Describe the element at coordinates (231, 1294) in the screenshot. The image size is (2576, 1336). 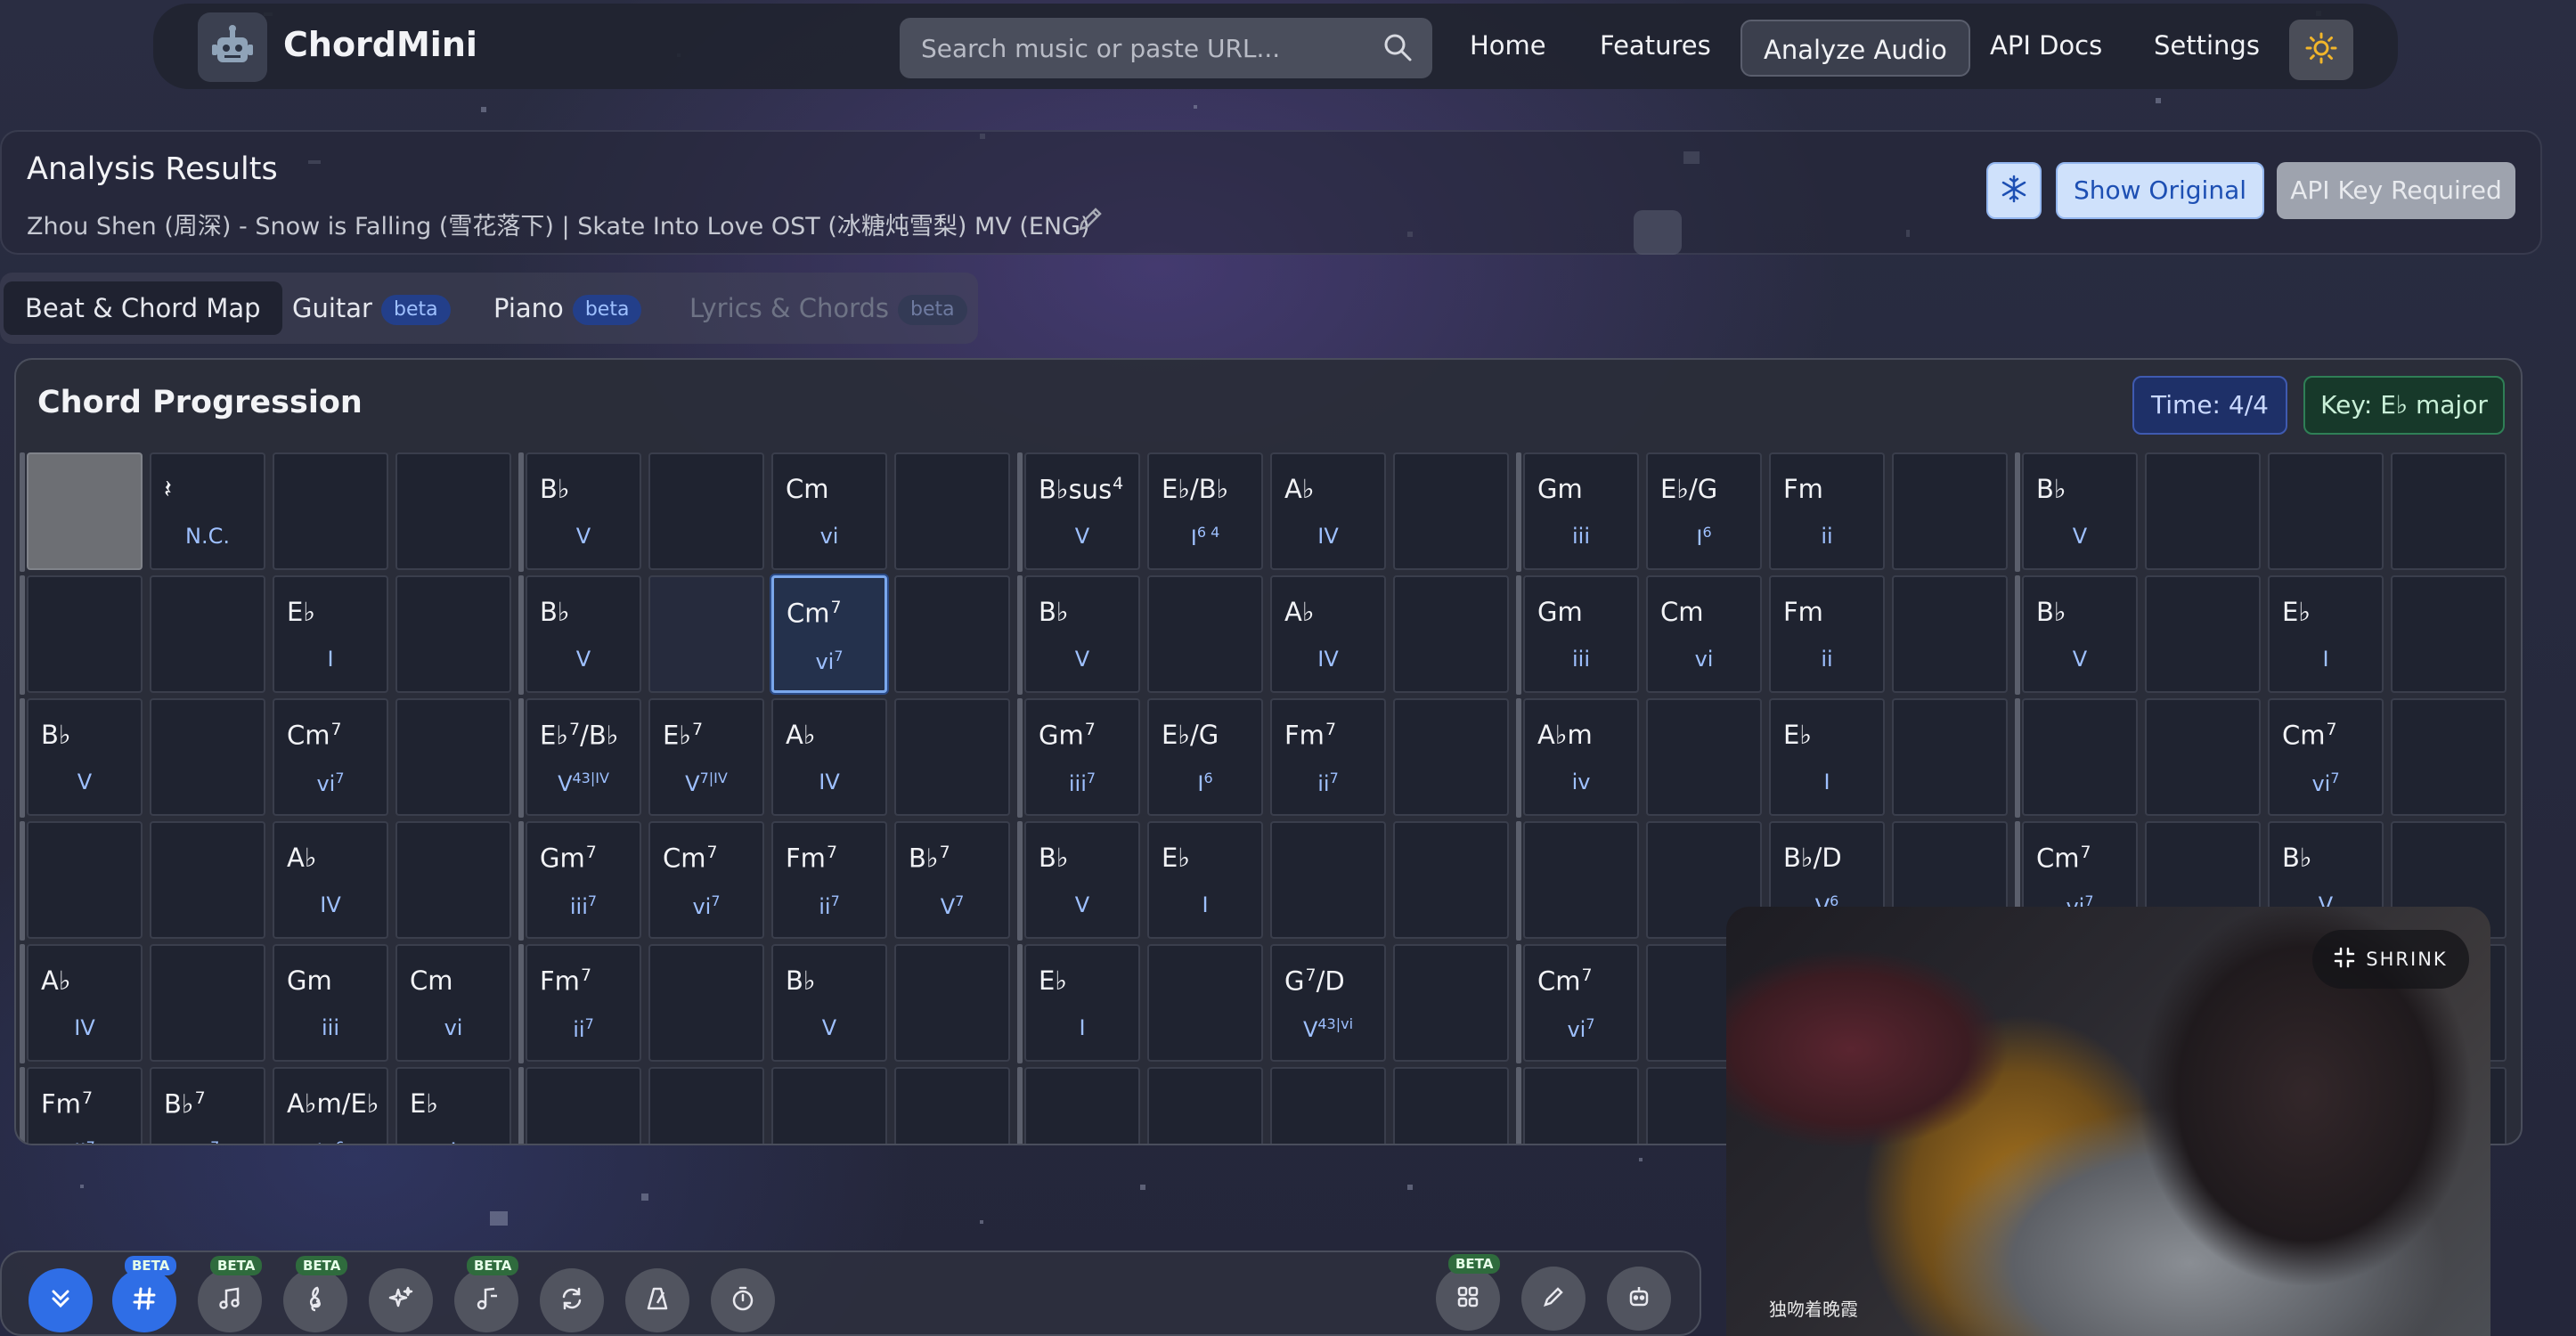
I see `music-note-button: BETA` at that location.